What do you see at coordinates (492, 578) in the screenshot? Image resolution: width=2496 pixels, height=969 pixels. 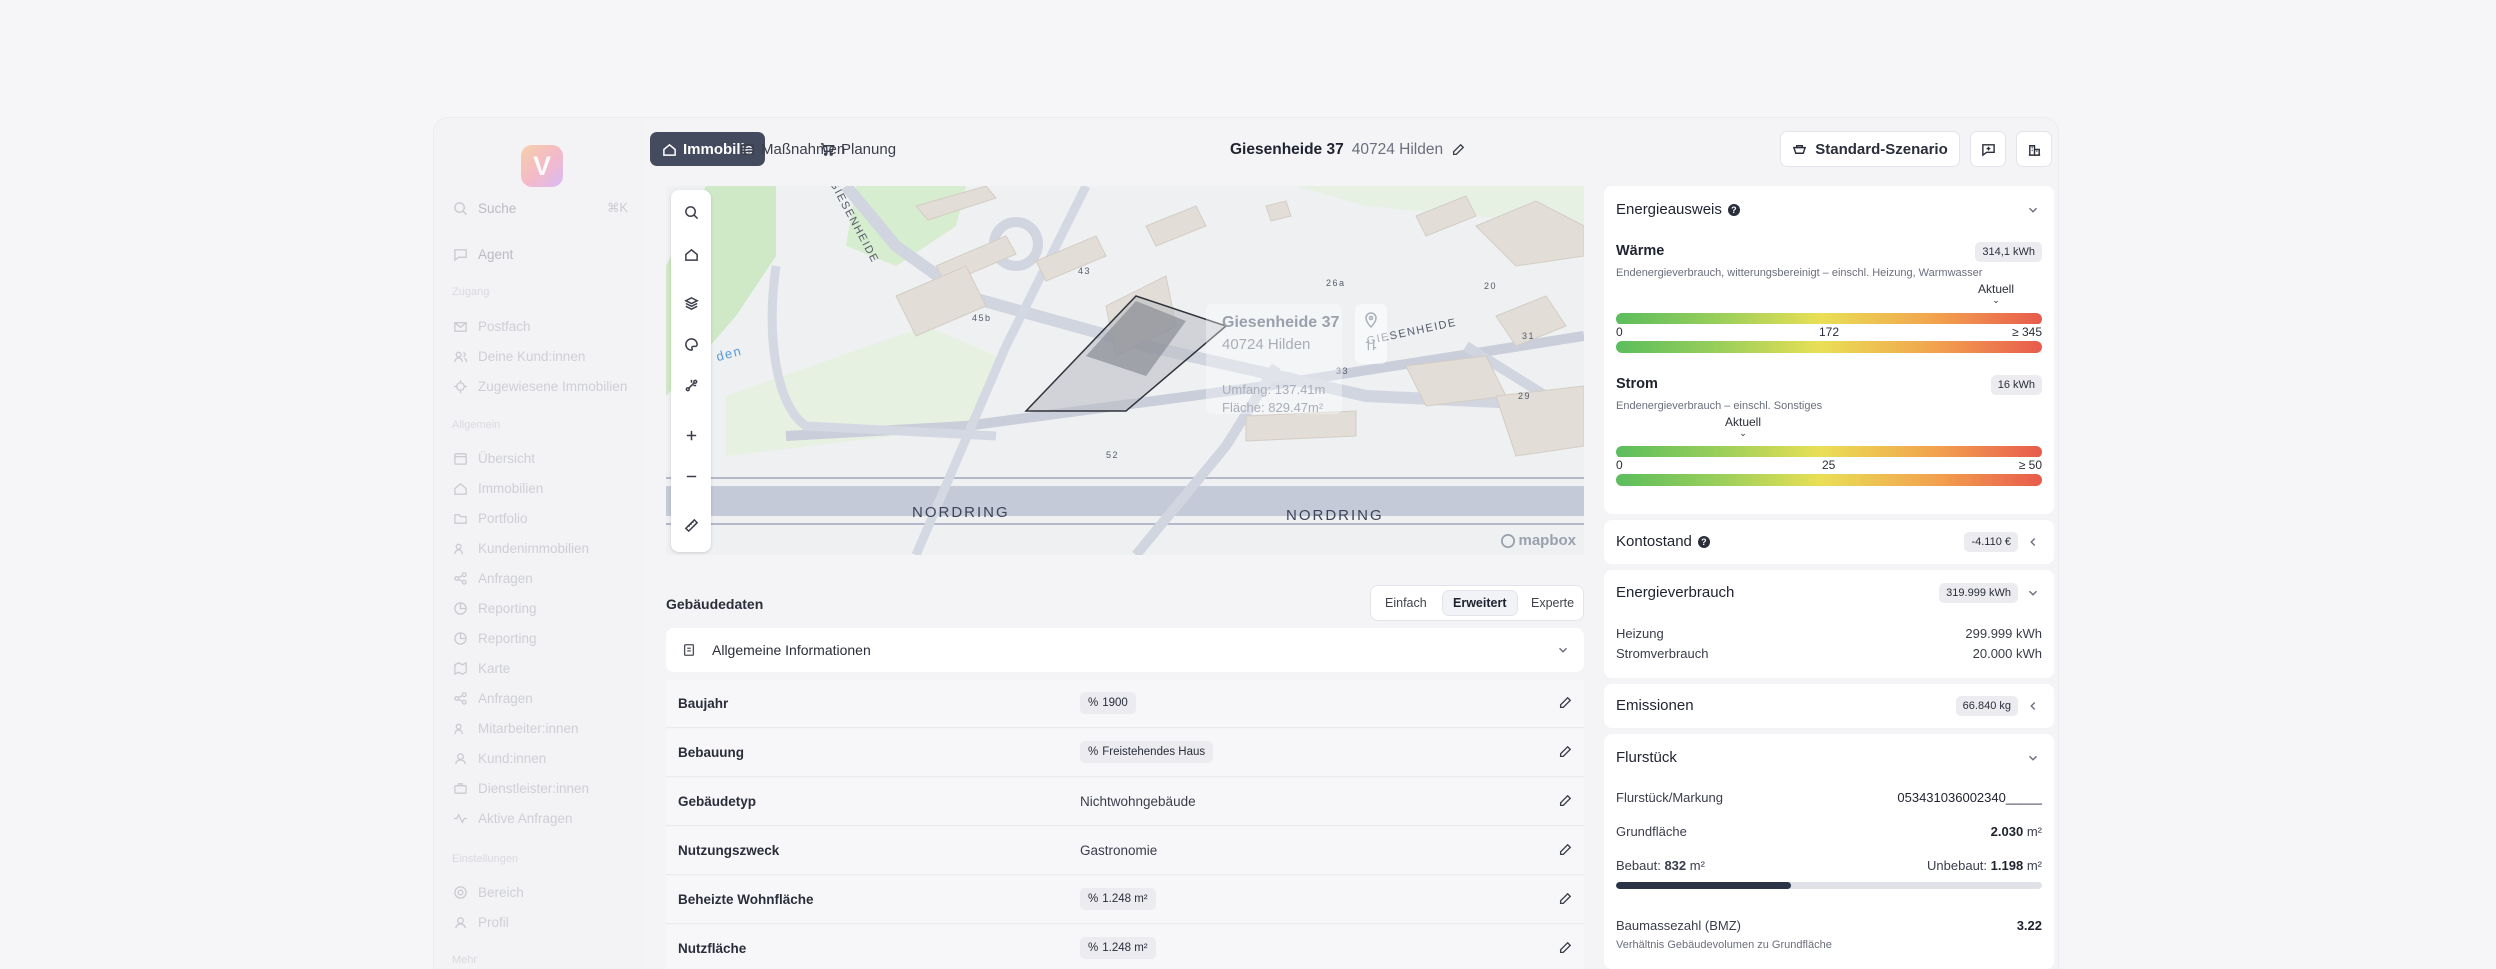 I see `sidebar-item-anfragen: Anfragen` at bounding box center [492, 578].